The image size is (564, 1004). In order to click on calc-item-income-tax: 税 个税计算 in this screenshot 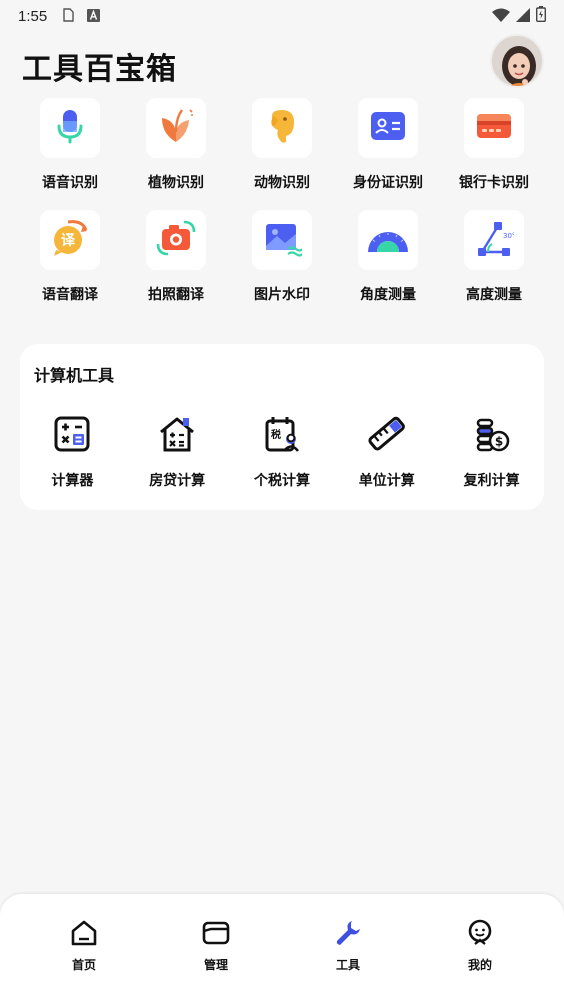, I will do `click(282, 451)`.